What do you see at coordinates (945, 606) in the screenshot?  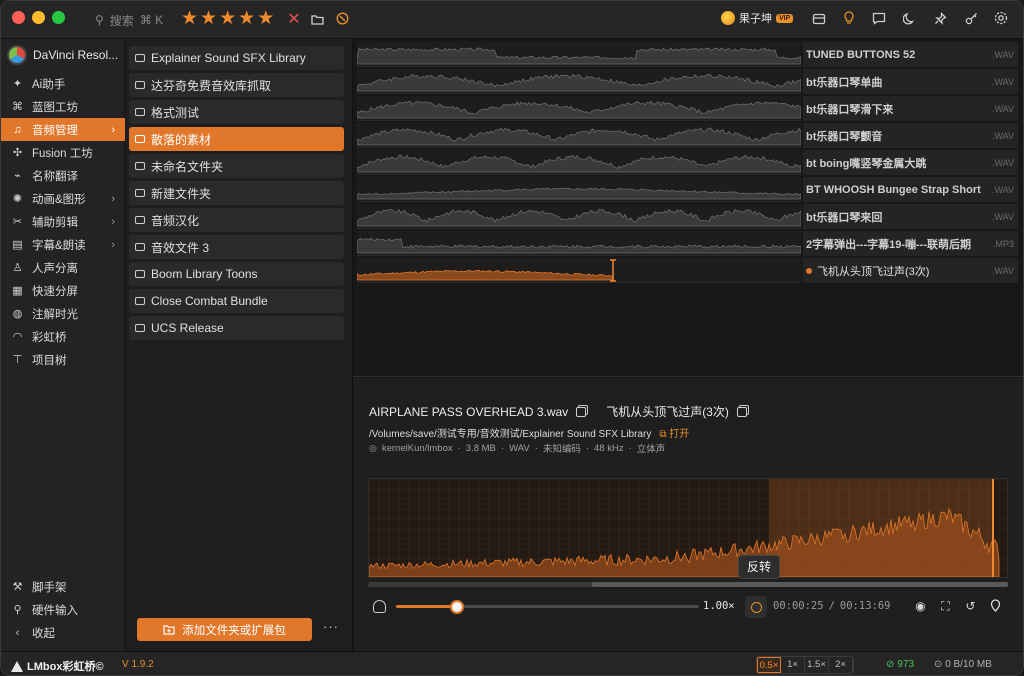 I see `crop-icon: ⛶` at bounding box center [945, 606].